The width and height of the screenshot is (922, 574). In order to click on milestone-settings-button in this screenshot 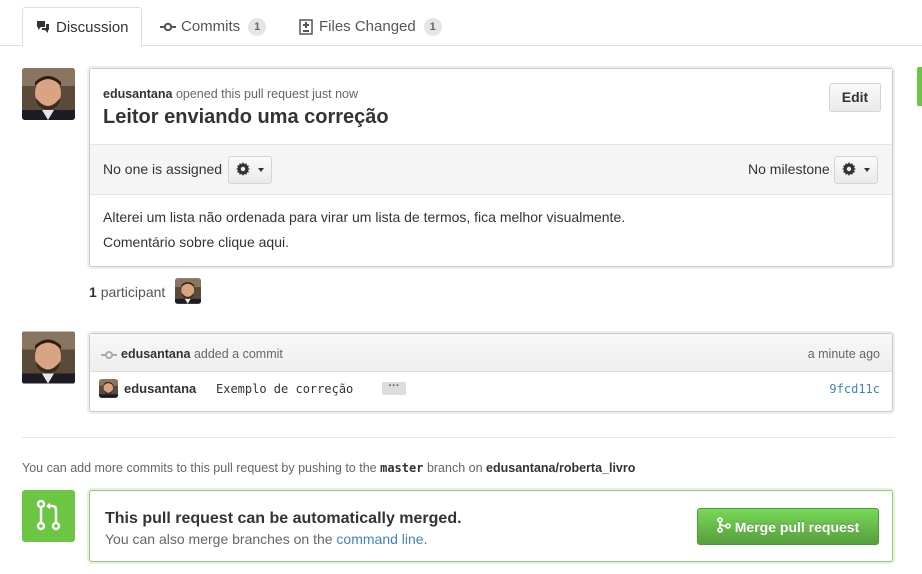, I will do `click(856, 170)`.